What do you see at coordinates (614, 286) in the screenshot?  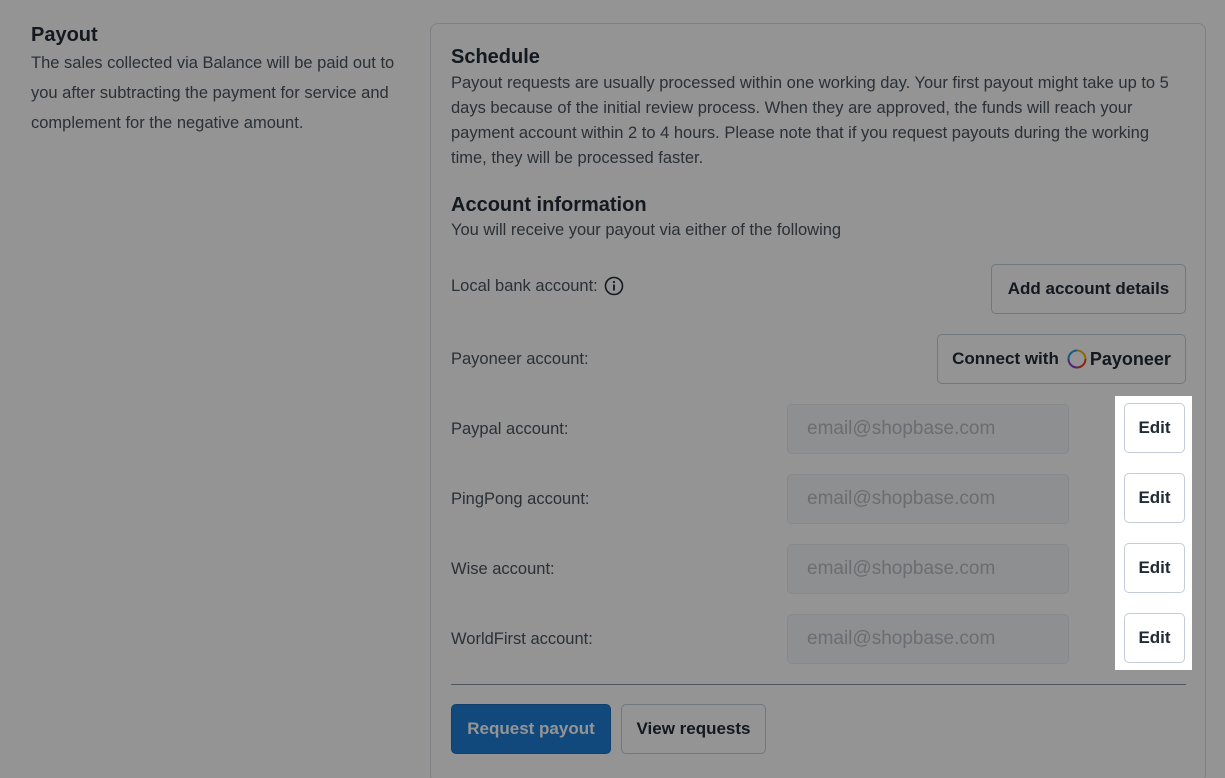 I see `info-icon` at bounding box center [614, 286].